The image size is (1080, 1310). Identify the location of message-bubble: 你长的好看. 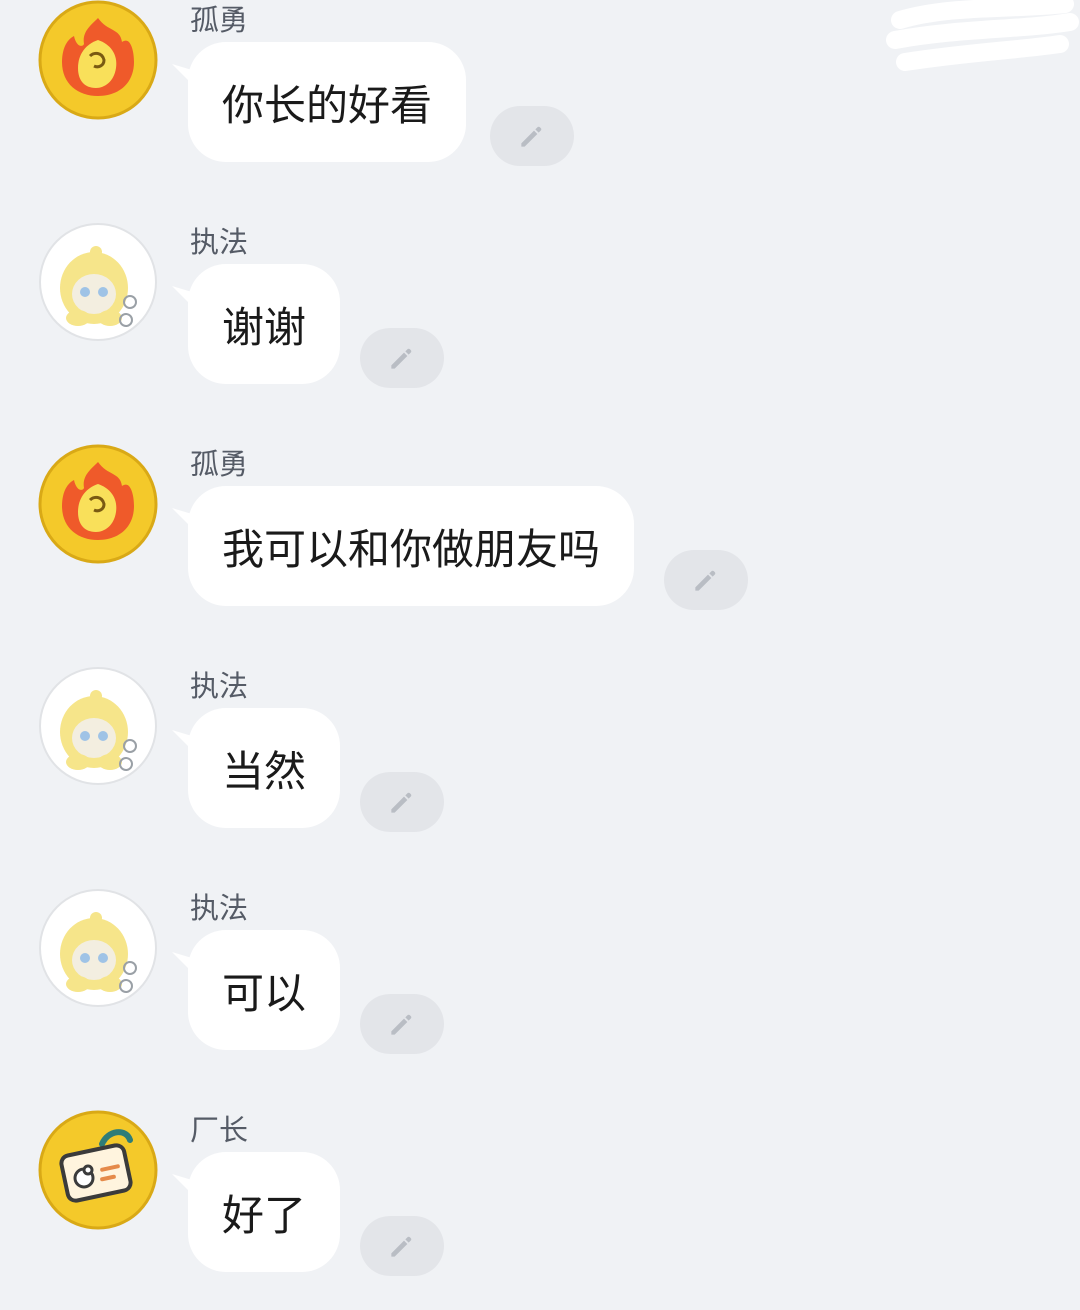
(327, 102).